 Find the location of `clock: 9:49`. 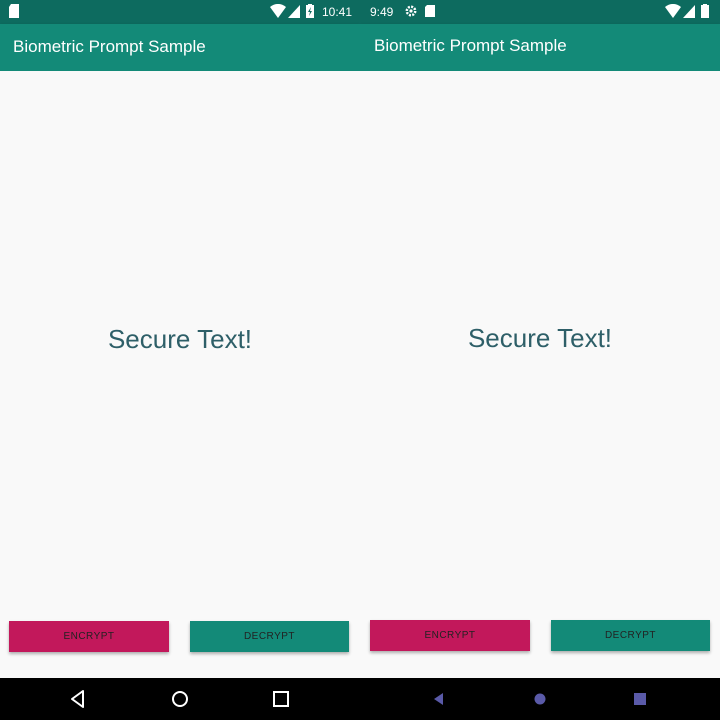

clock: 9:49 is located at coordinates (382, 12).